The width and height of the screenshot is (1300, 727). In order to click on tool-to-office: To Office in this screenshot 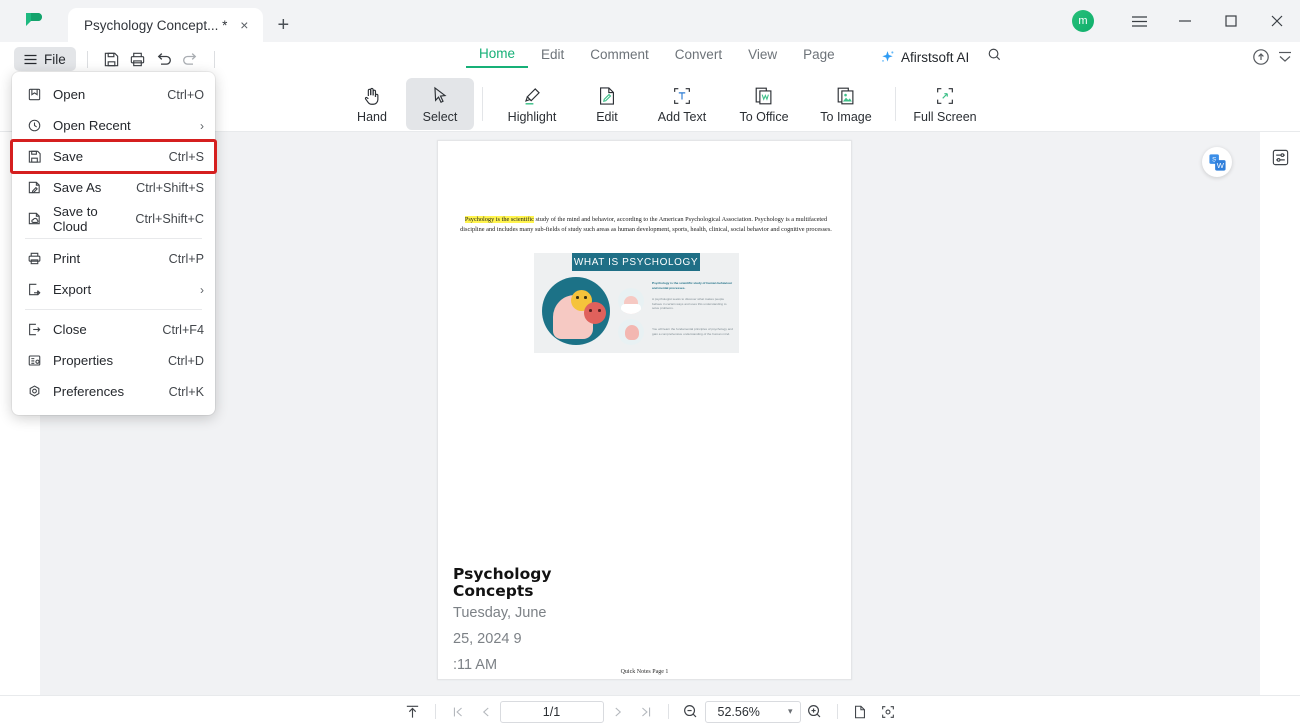, I will do `click(764, 104)`.